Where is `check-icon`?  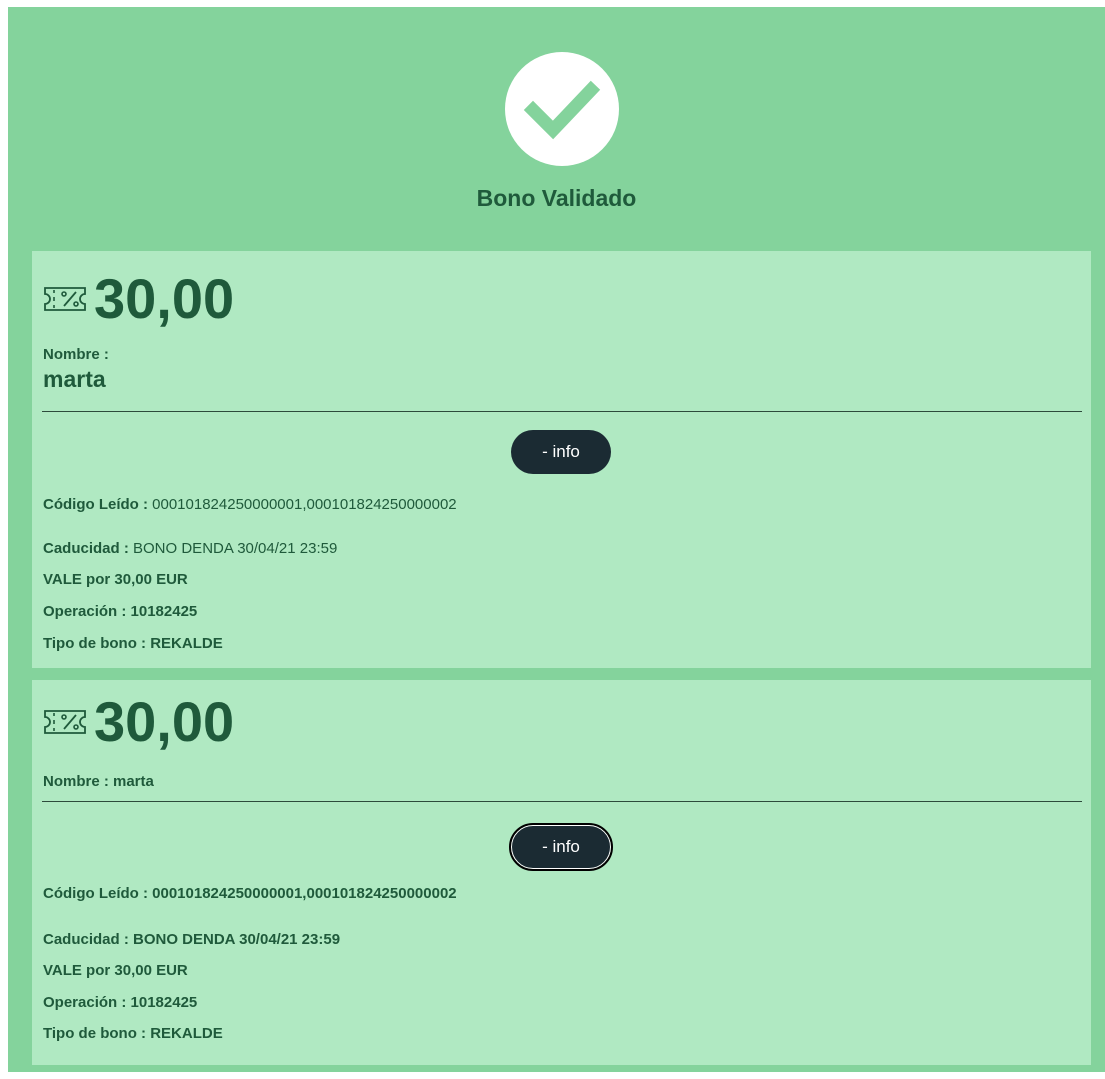
check-icon is located at coordinates (562, 109).